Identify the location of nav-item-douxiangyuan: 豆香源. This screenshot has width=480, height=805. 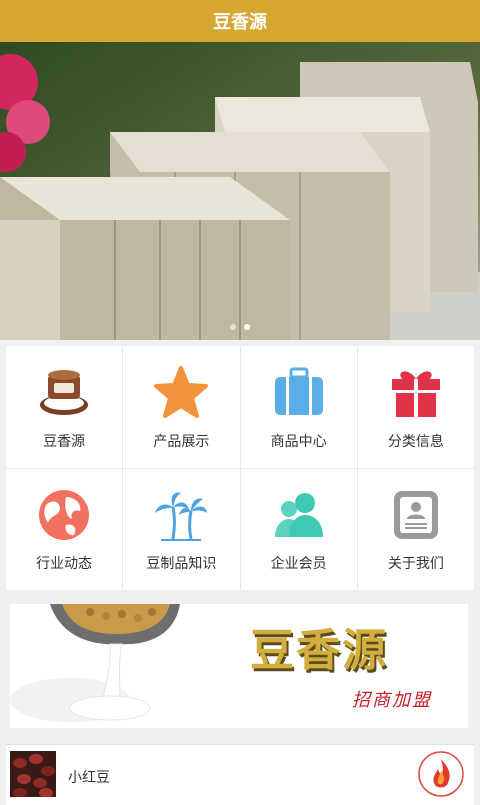
(64, 407).